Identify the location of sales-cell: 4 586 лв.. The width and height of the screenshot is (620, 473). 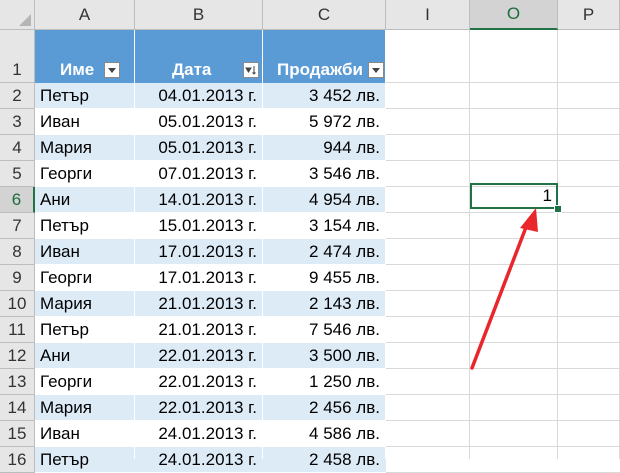
(324, 434).